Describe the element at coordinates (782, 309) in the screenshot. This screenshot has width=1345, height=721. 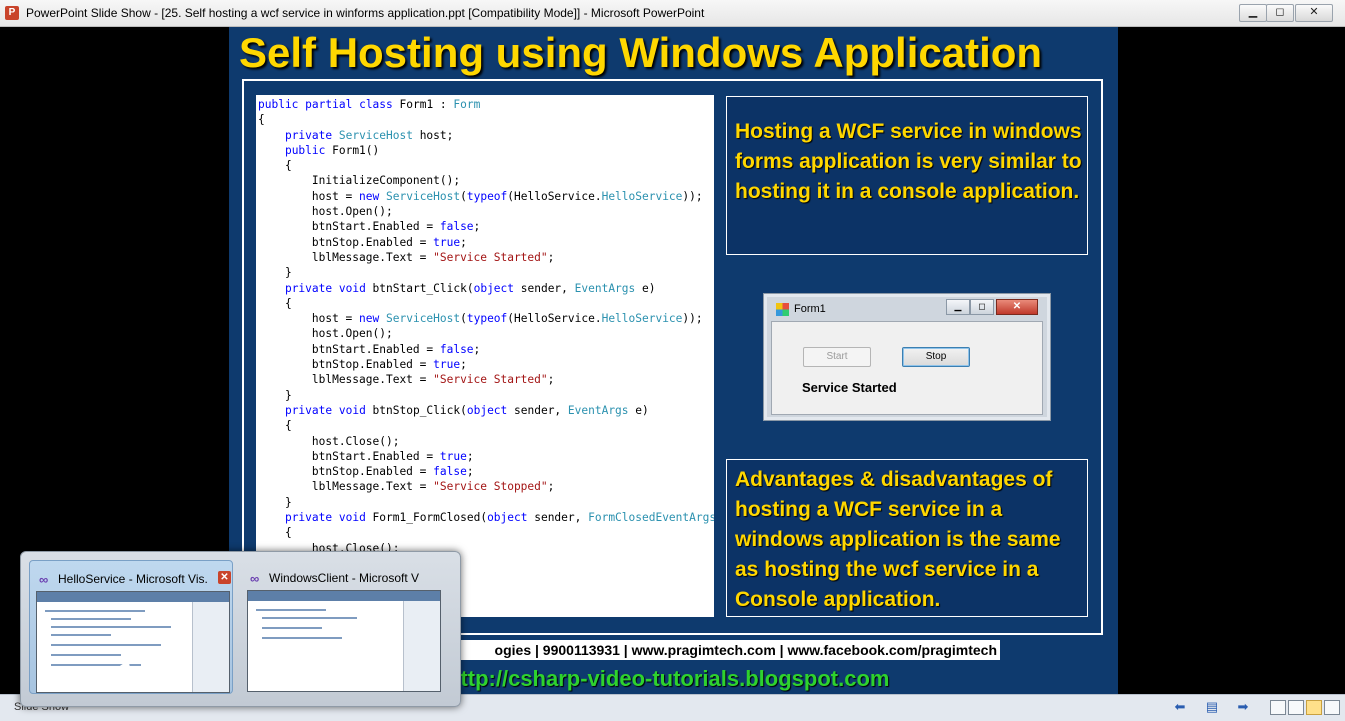
I see `form-icon` at that location.